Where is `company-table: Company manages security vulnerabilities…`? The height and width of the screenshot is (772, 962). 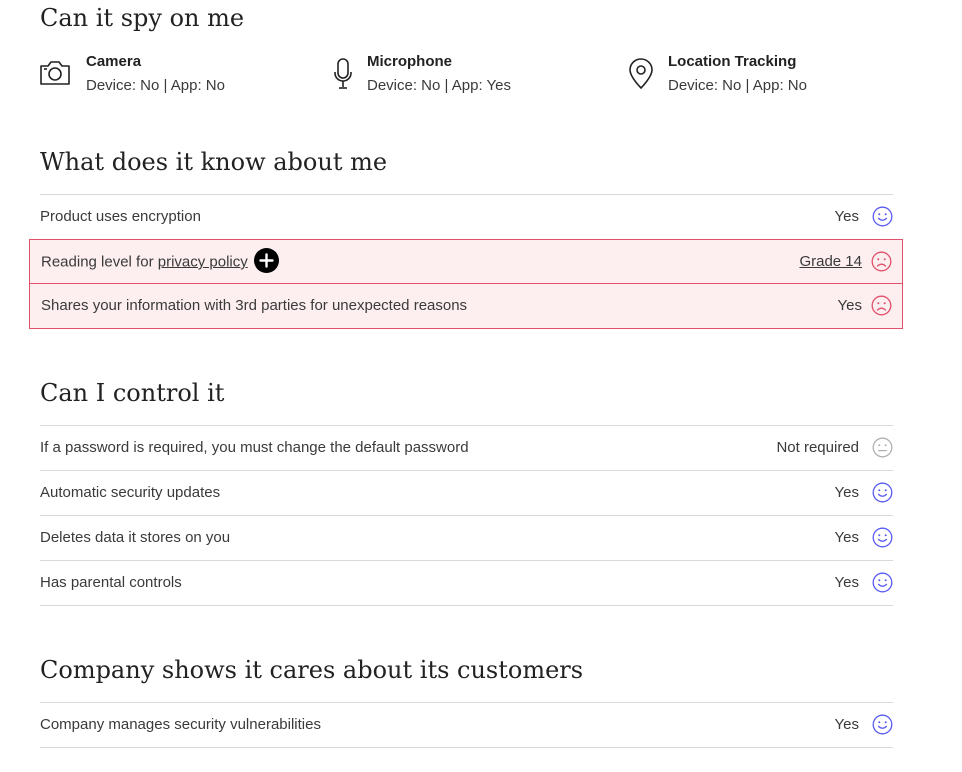 company-table: Company manages security vulnerabilities… is located at coordinates (466, 725).